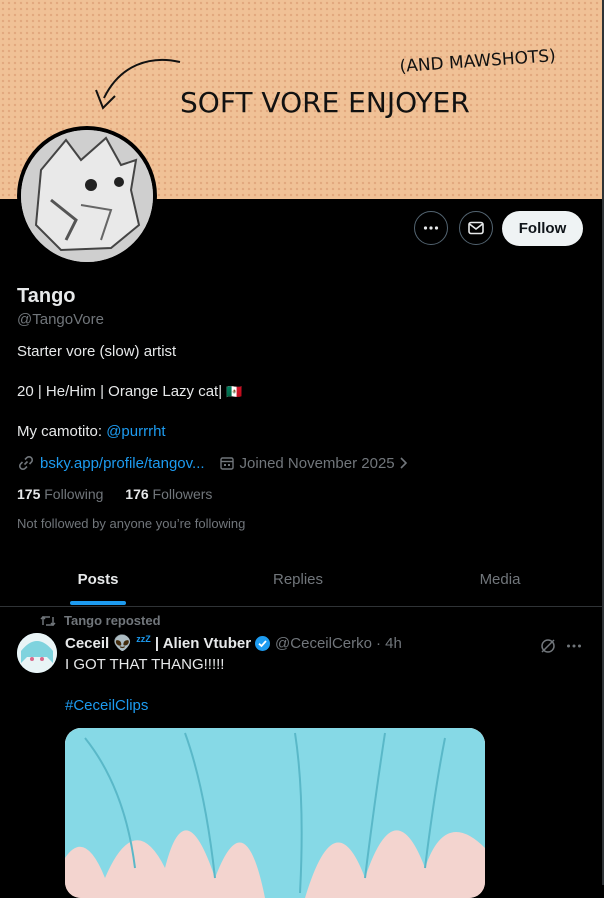 This screenshot has width=604, height=898. I want to click on envelope-icon, so click(476, 228).